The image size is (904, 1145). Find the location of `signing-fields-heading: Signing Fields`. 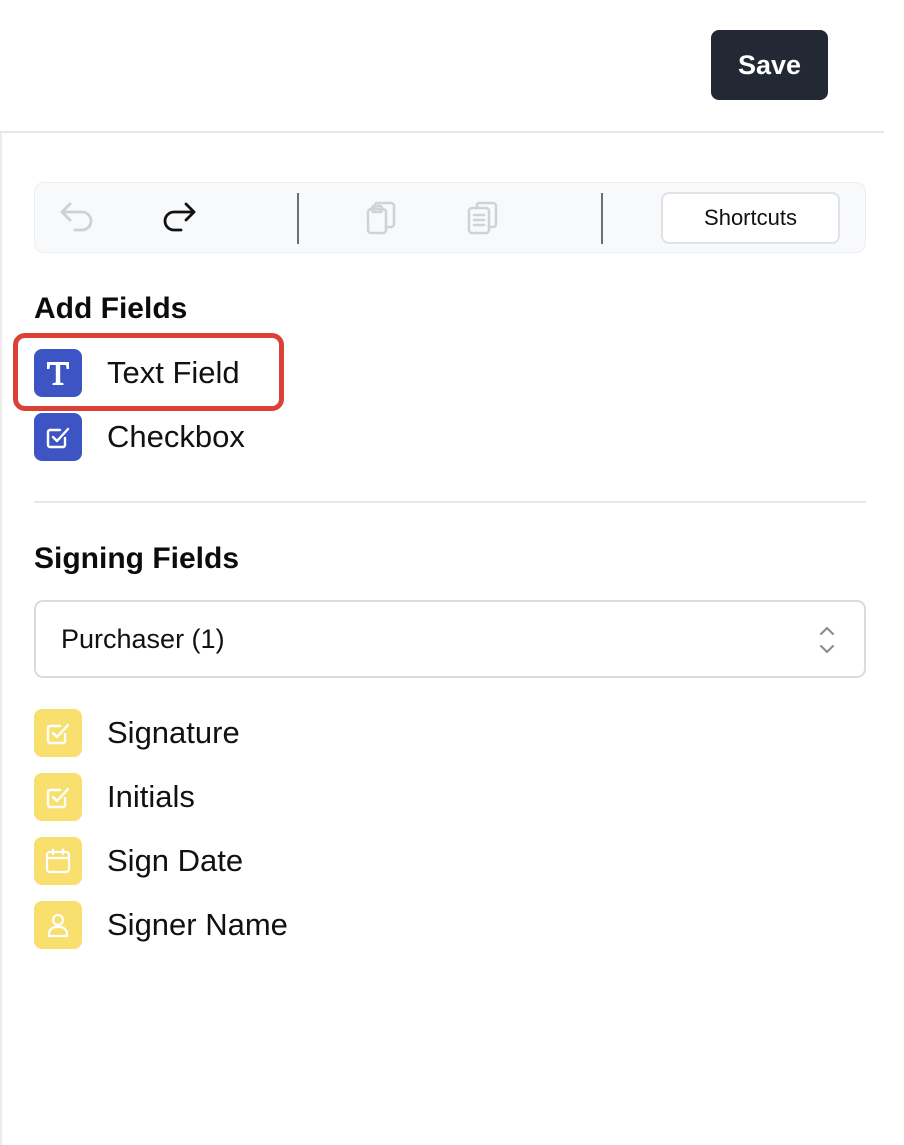

signing-fields-heading: Signing Fields is located at coordinates (137, 558).